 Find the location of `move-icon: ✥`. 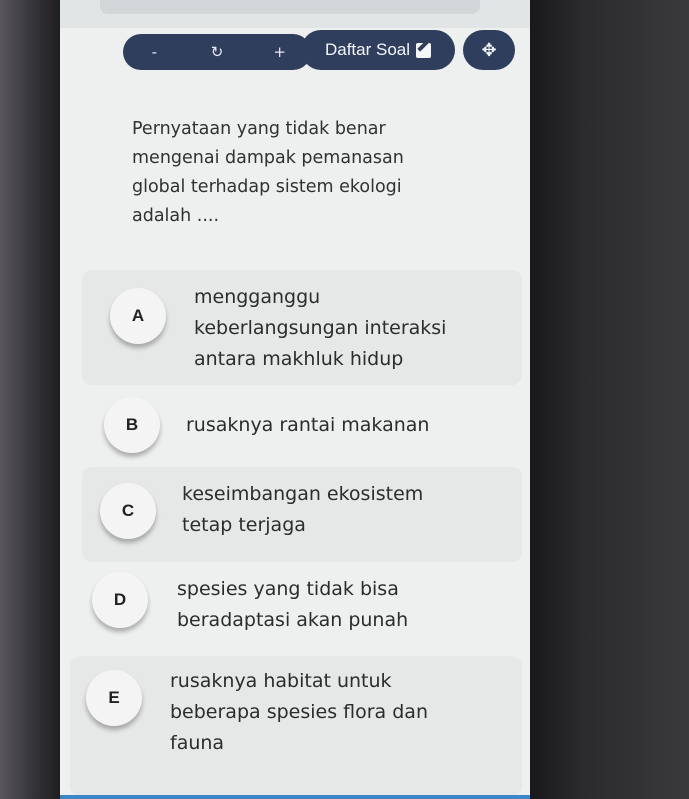

move-icon: ✥ is located at coordinates (489, 50).